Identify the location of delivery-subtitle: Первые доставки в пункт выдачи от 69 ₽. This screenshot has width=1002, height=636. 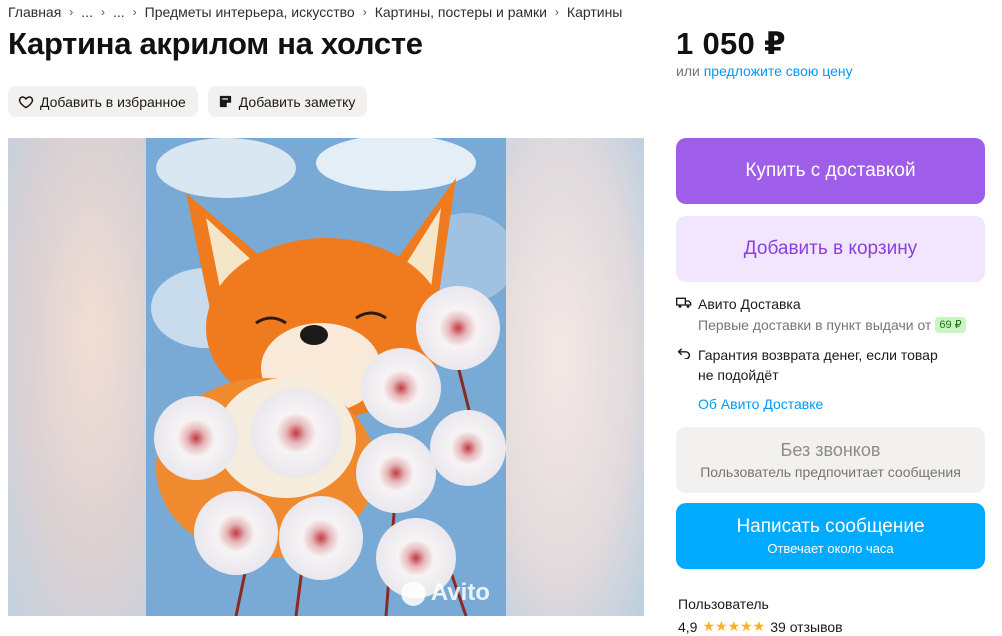
(832, 325).